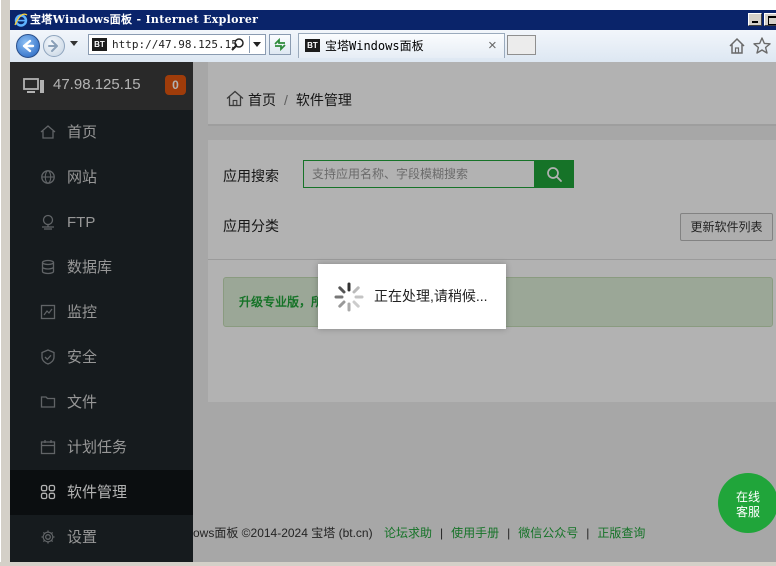  Describe the element at coordinates (238, 44) in the screenshot. I see `search-icon` at that location.